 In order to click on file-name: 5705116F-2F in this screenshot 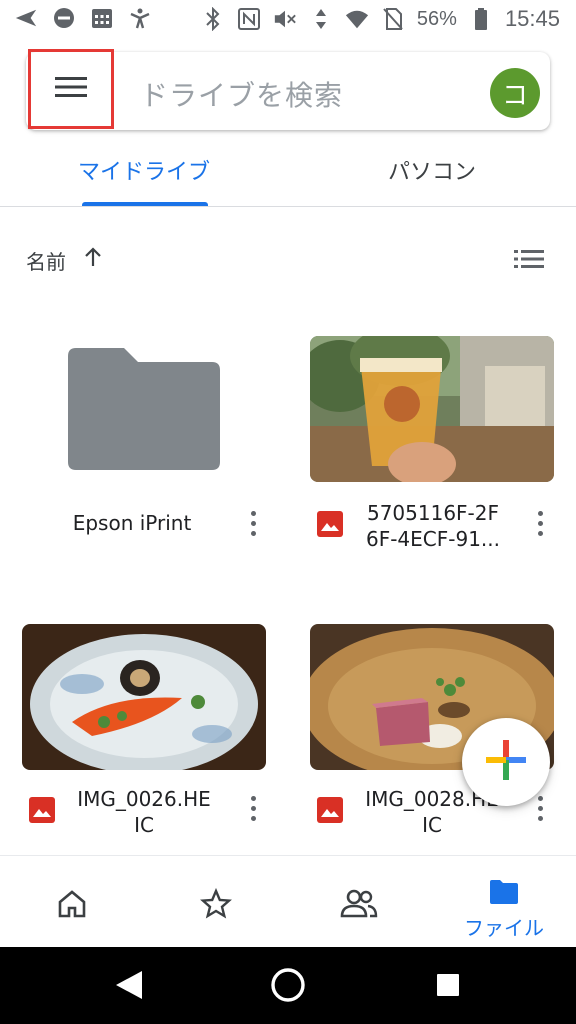, I will do `click(433, 513)`.